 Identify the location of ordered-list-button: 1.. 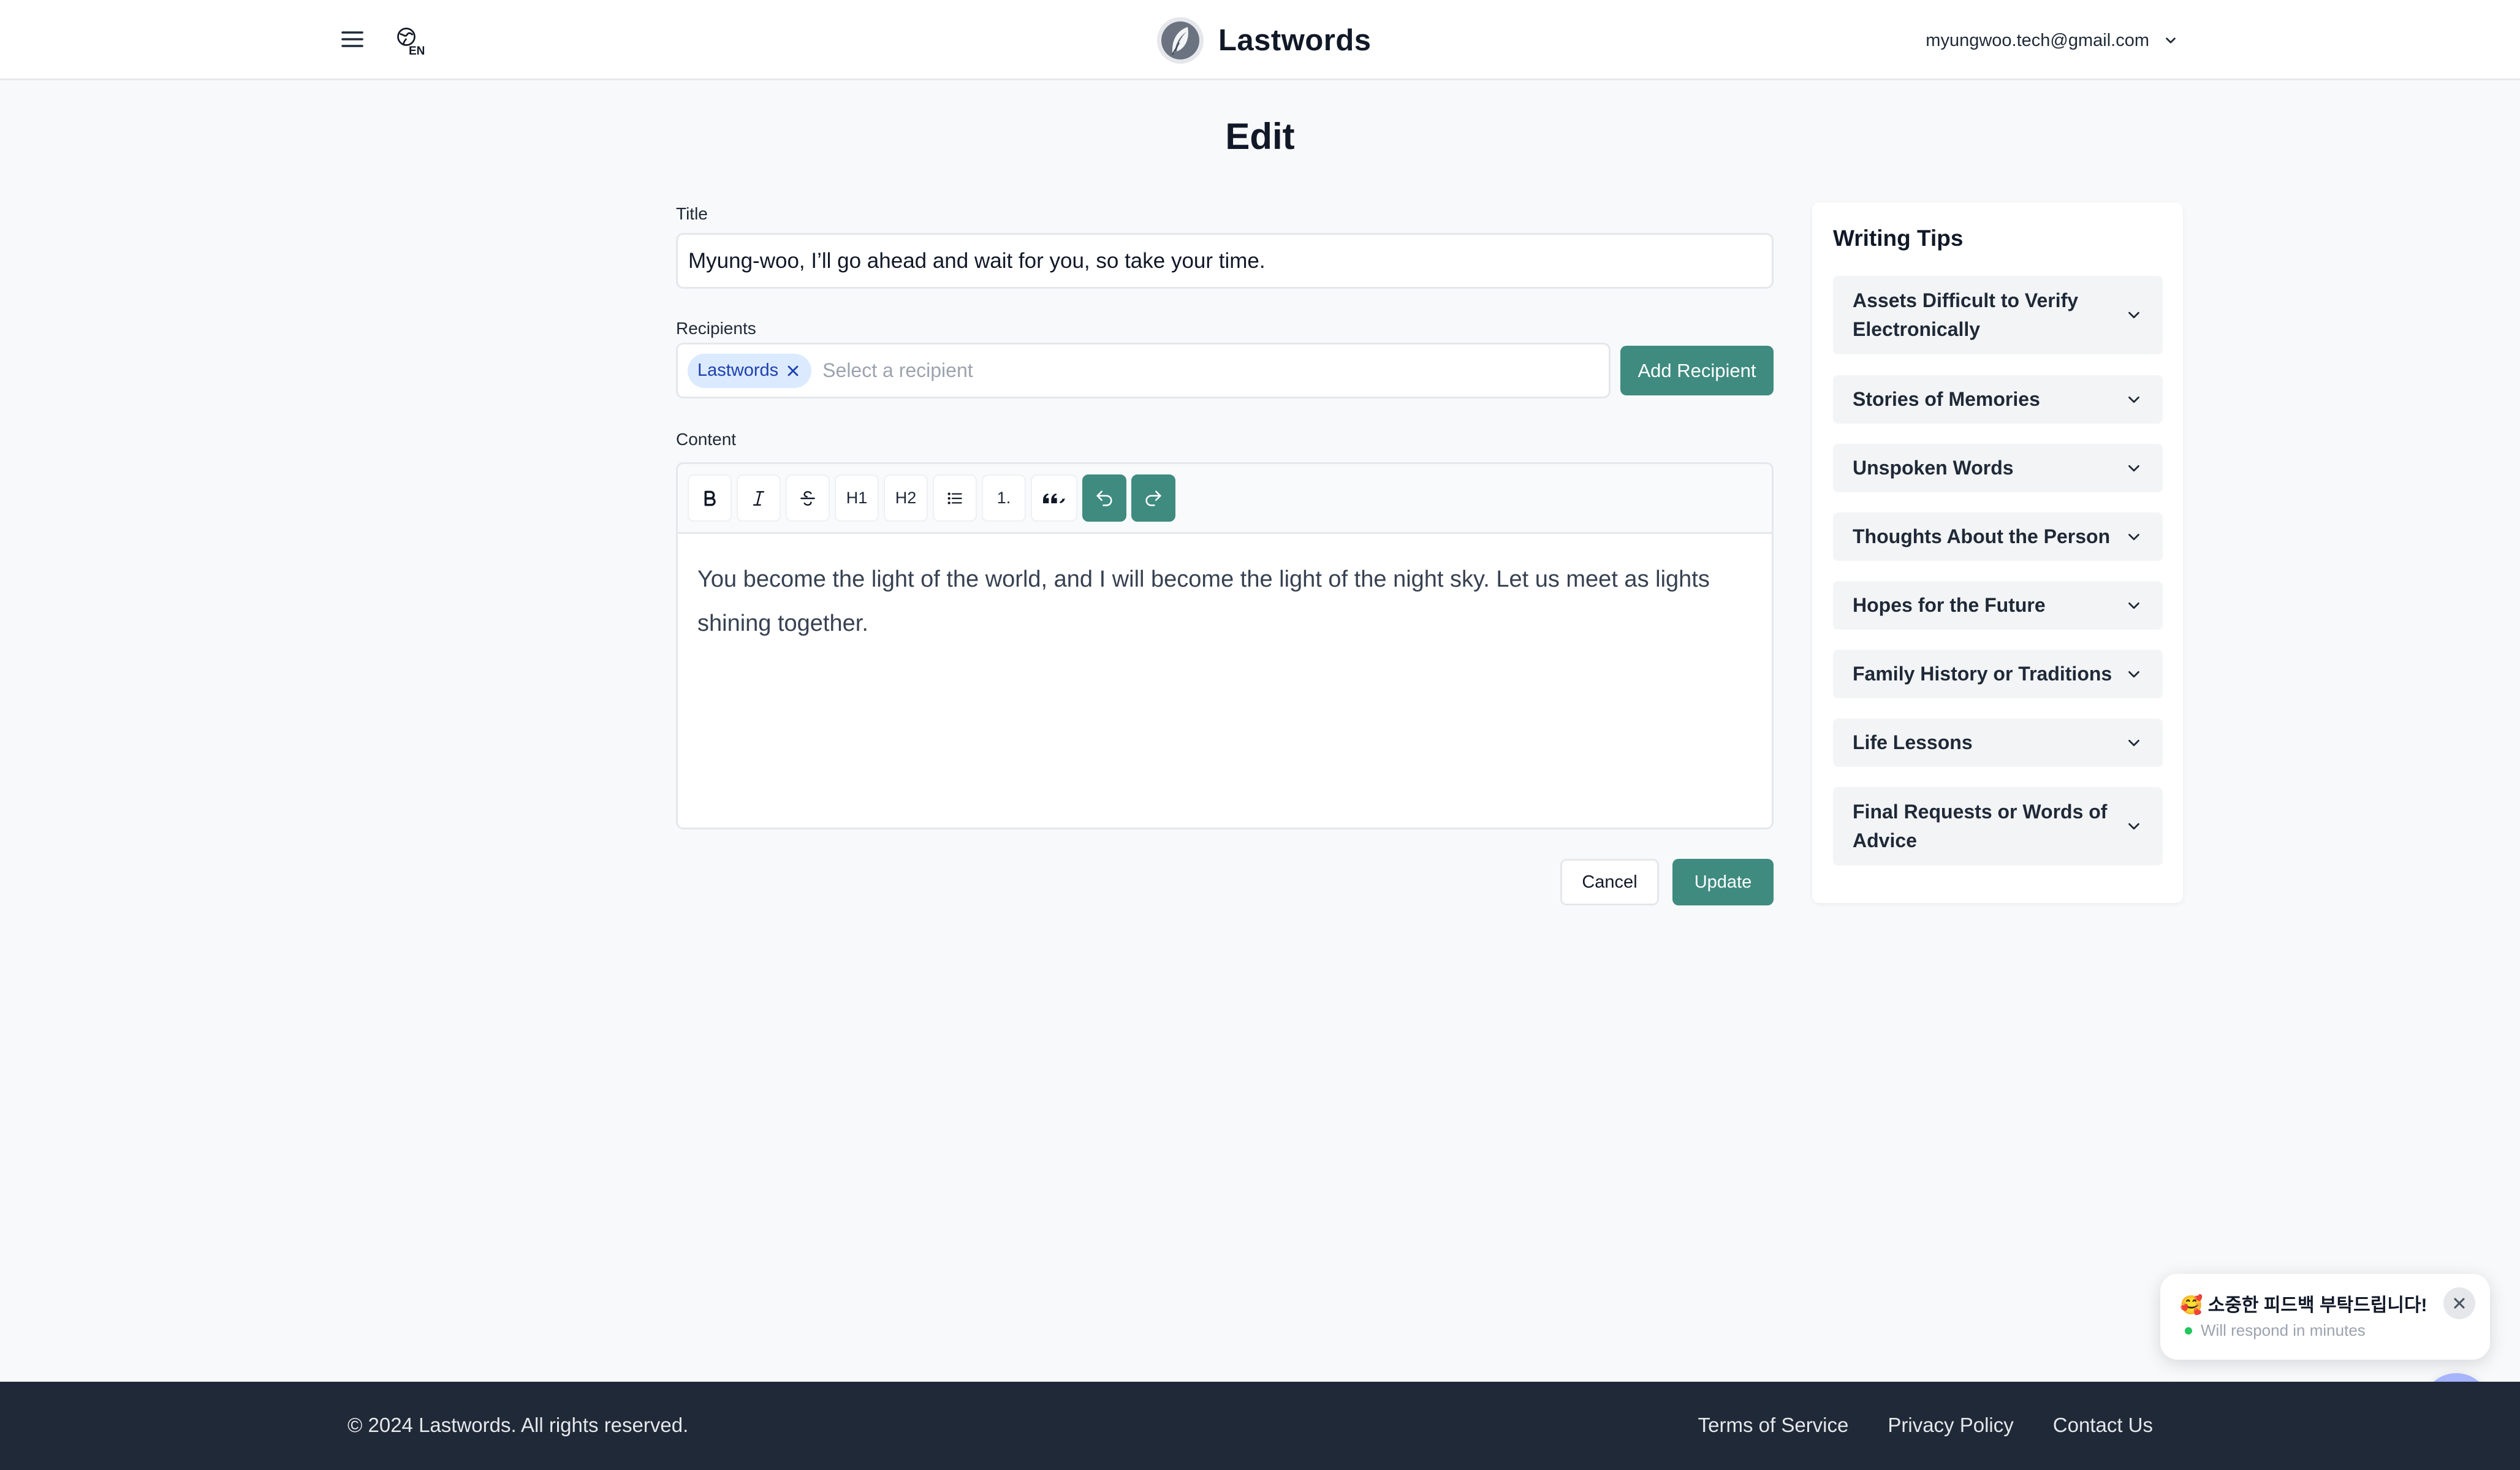
(1004, 498).